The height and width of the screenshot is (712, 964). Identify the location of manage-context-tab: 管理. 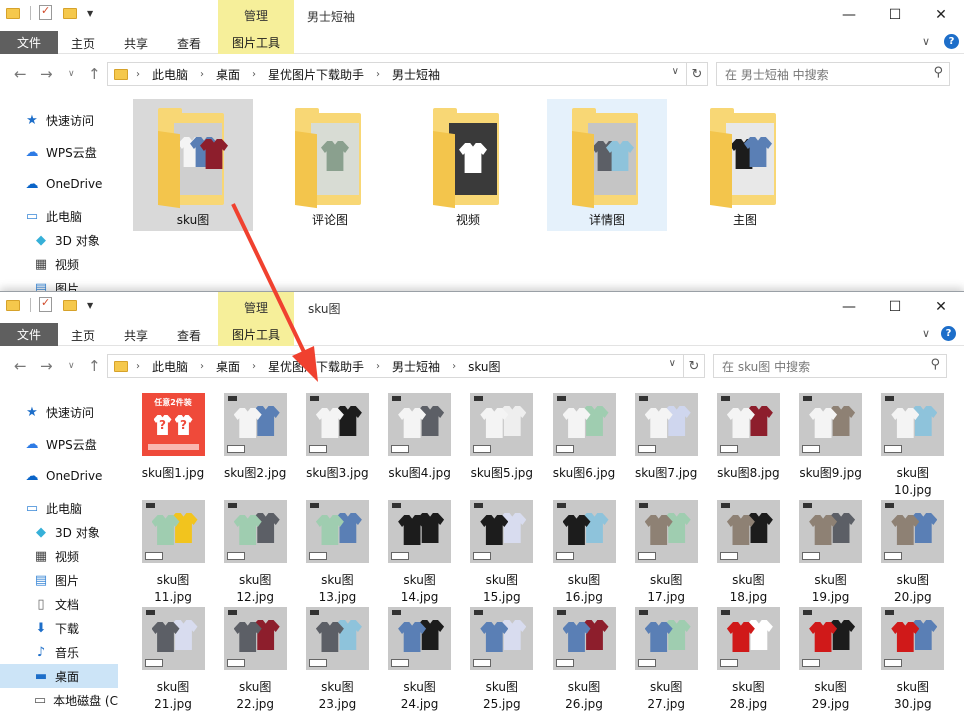
(256, 15).